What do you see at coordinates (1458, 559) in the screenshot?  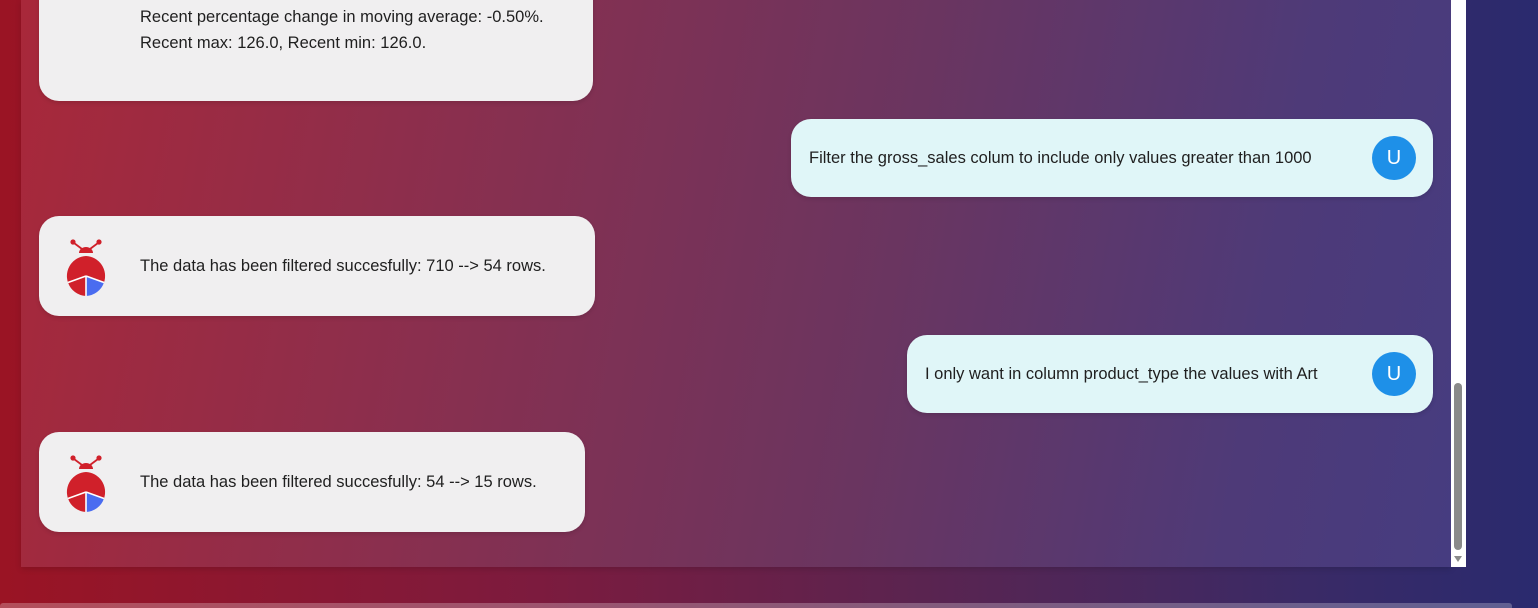 I see `scroll-down-arrow-icon` at bounding box center [1458, 559].